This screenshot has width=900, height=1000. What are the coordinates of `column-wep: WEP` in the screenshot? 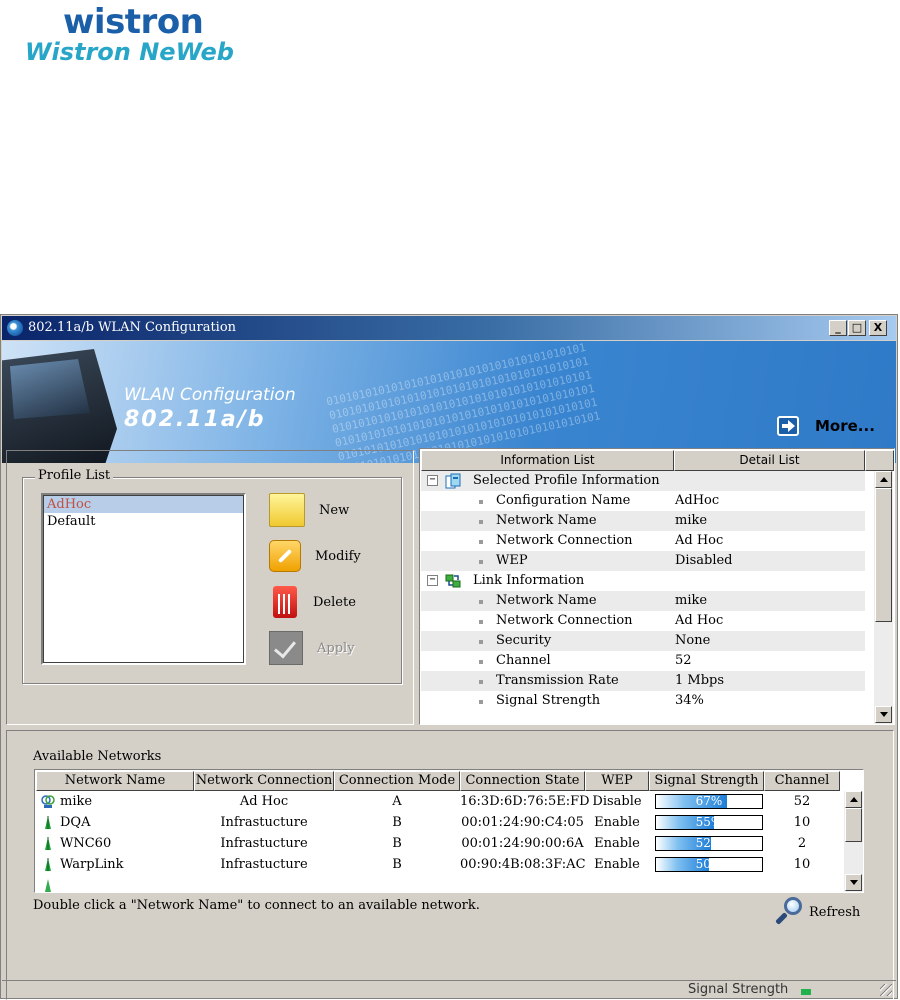 It's located at (617, 781).